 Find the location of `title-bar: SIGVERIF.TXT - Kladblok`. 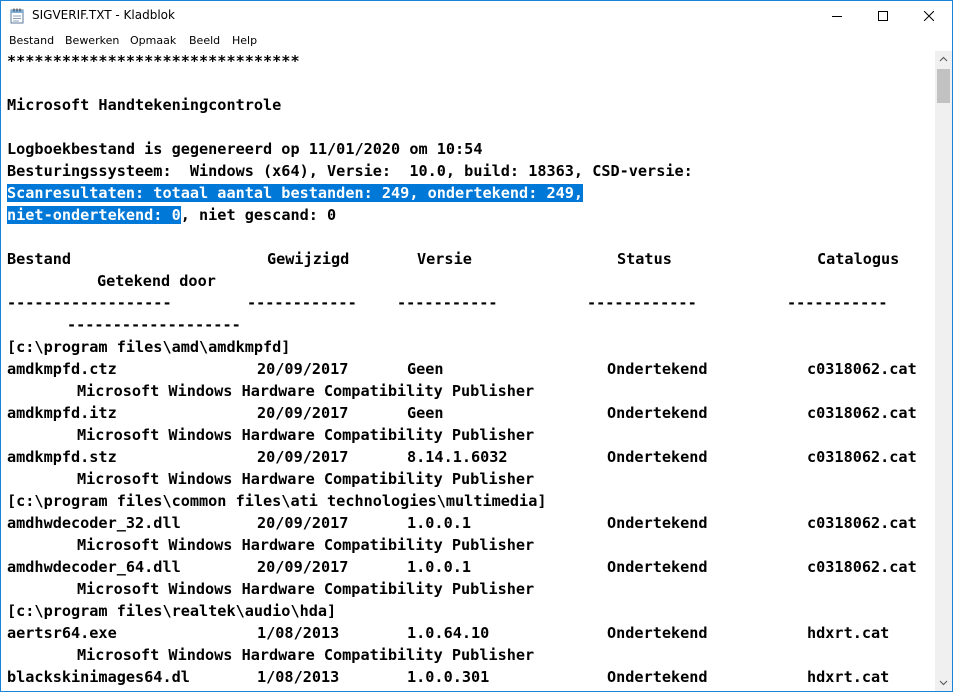

title-bar: SIGVERIF.TXT - Kladblok is located at coordinates (476, 16).